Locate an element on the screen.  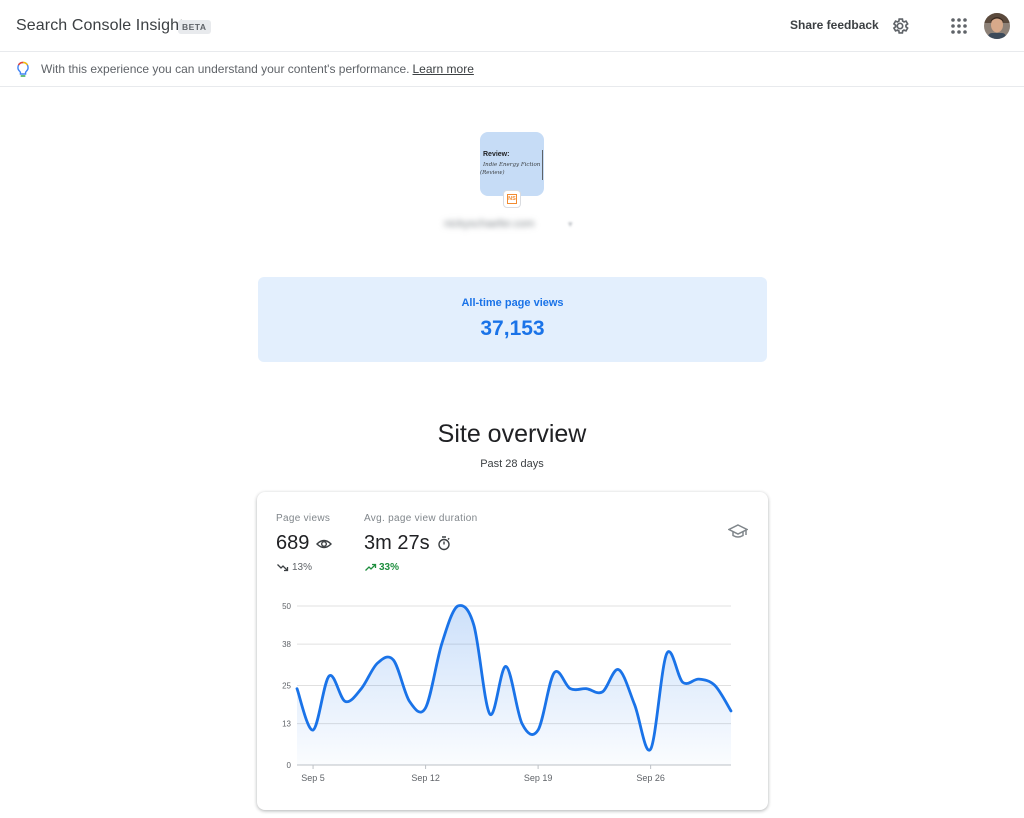
share-feedback-button: Share feedback is located at coordinates (834, 25).